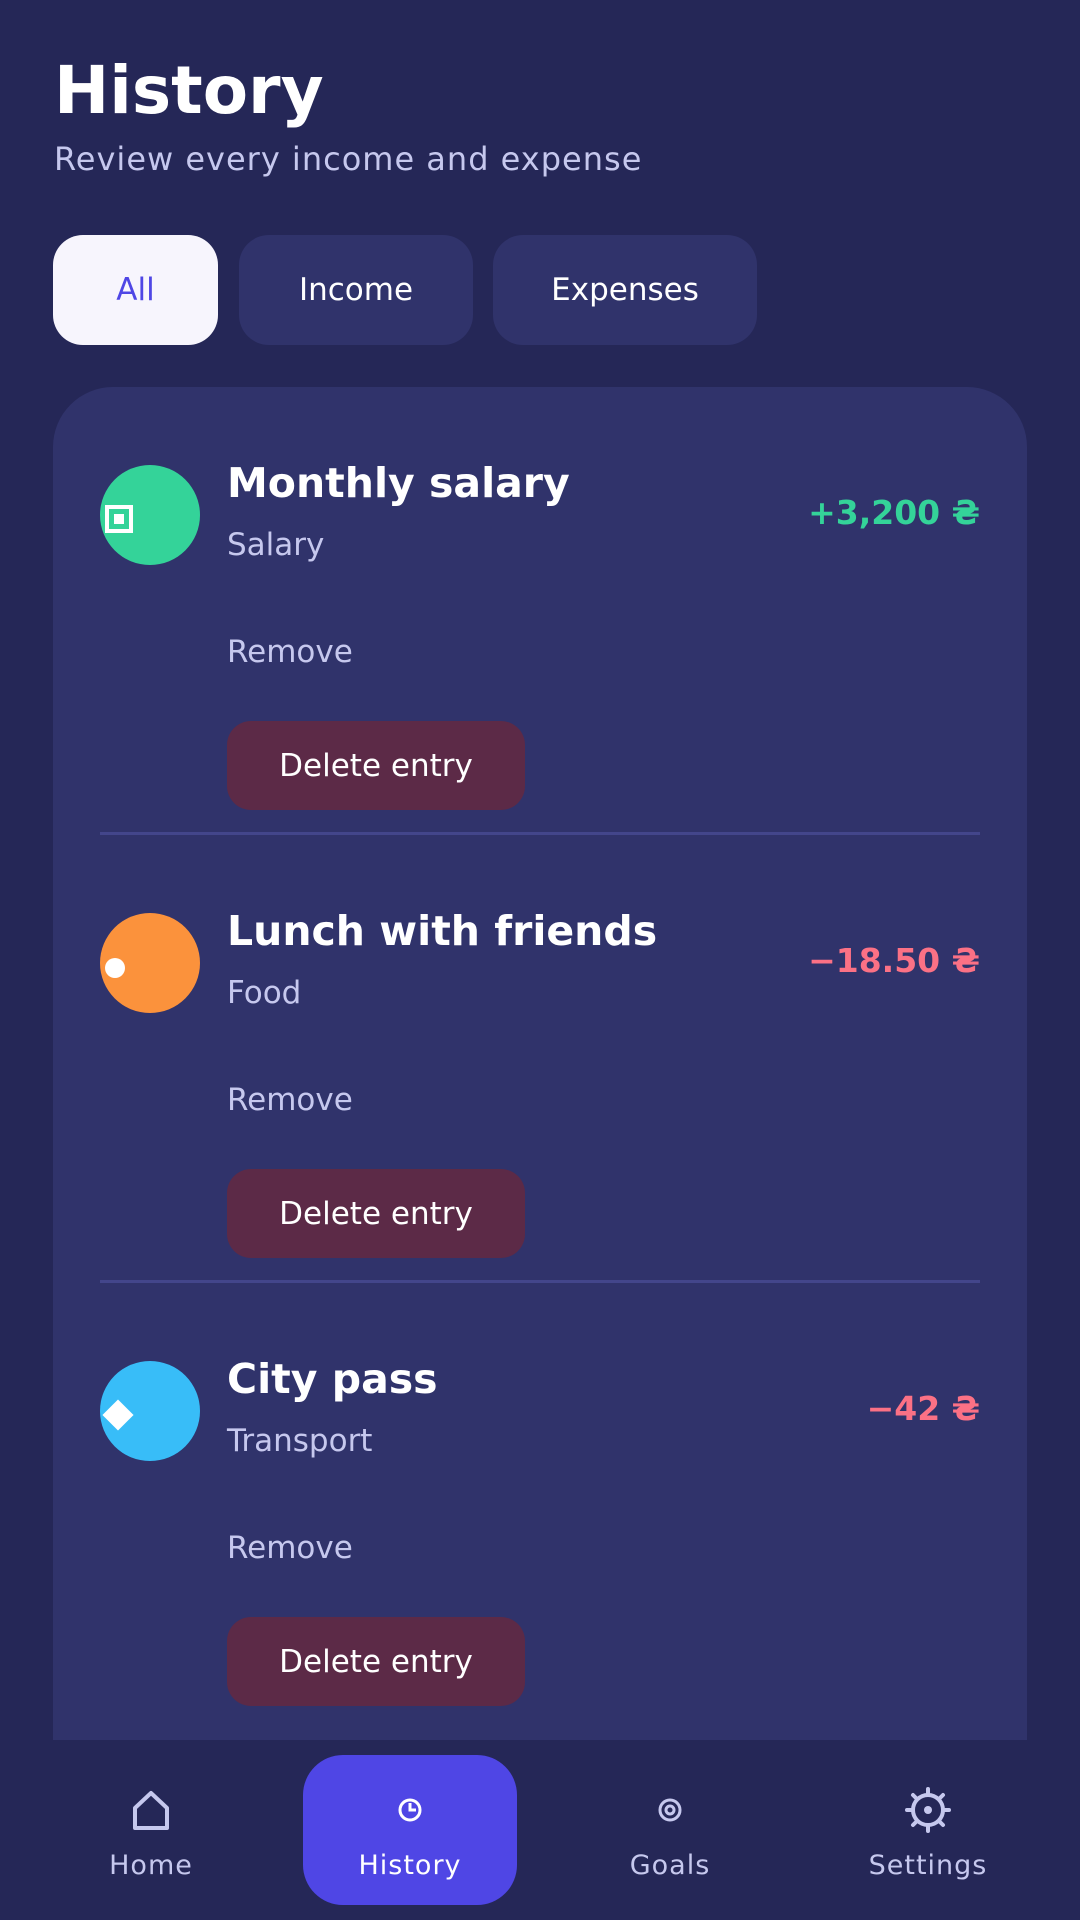  I want to click on entry-category: Transport, so click(300, 1441).